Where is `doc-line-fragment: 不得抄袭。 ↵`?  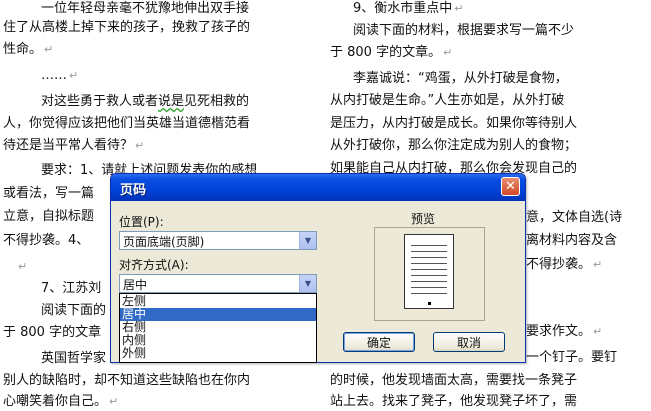
doc-line-fragment: 不得抄袭。 ↵ is located at coordinates (564, 264).